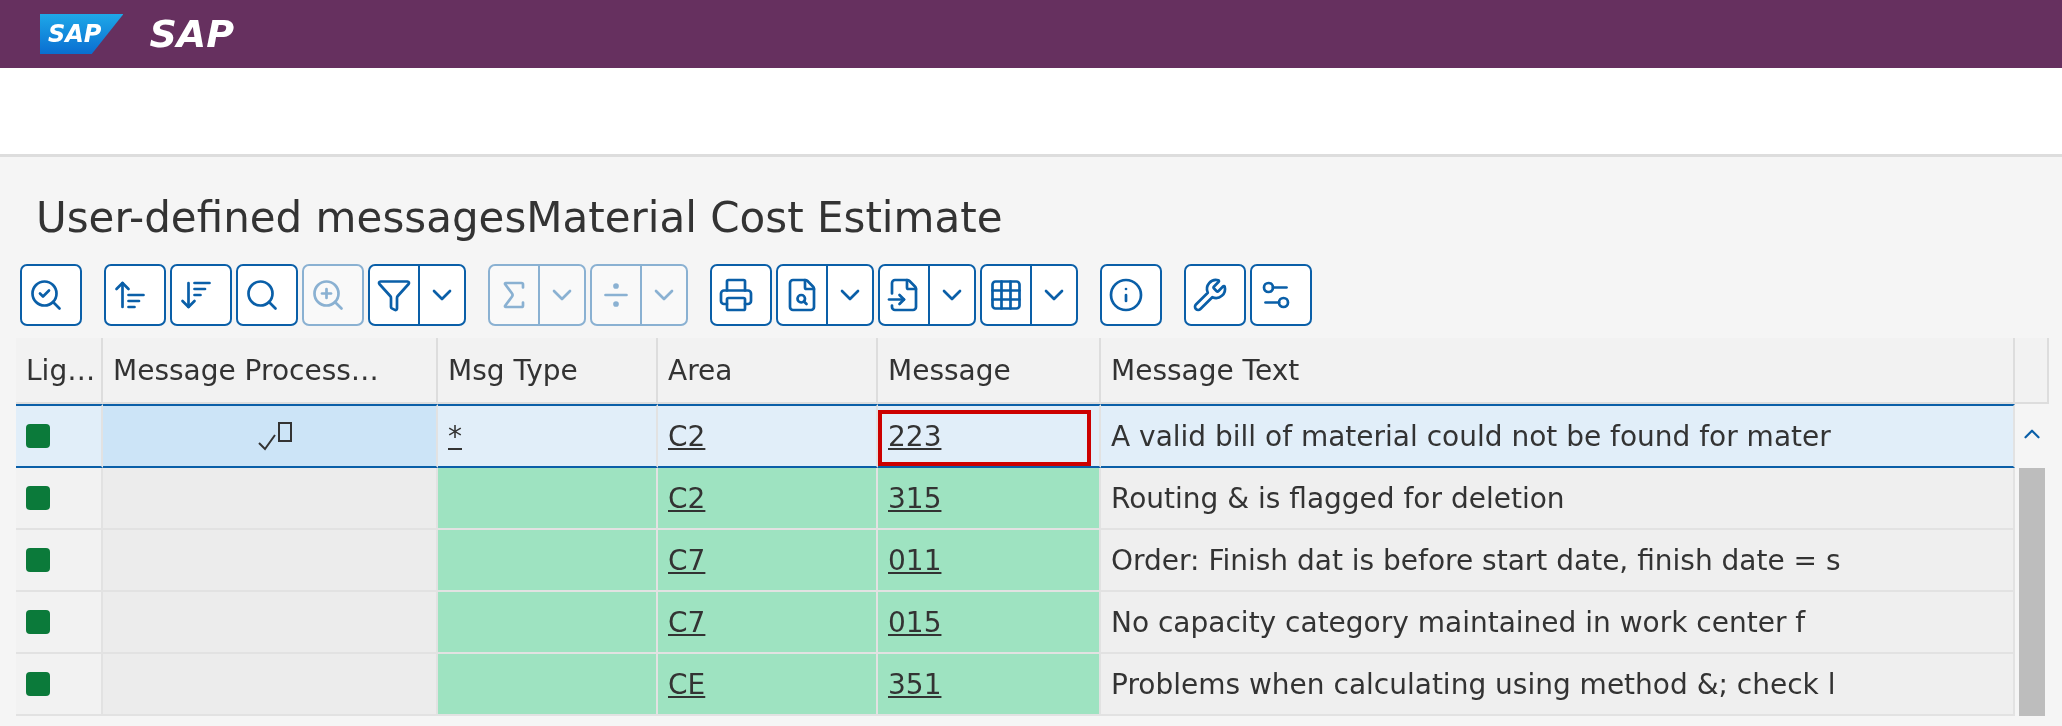 This screenshot has height=726, width=2062. I want to click on filter-icon, so click(394, 295).